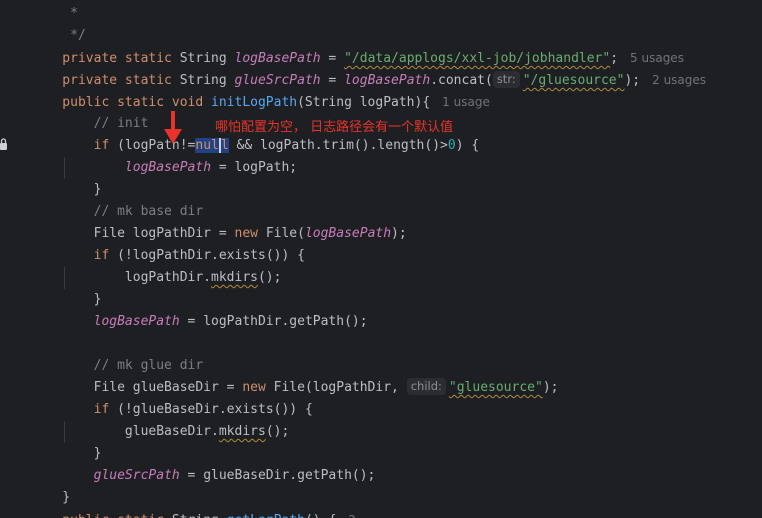  I want to click on code-line: glueSrcPath = glueBaseDir.getPath();, so click(381, 476).